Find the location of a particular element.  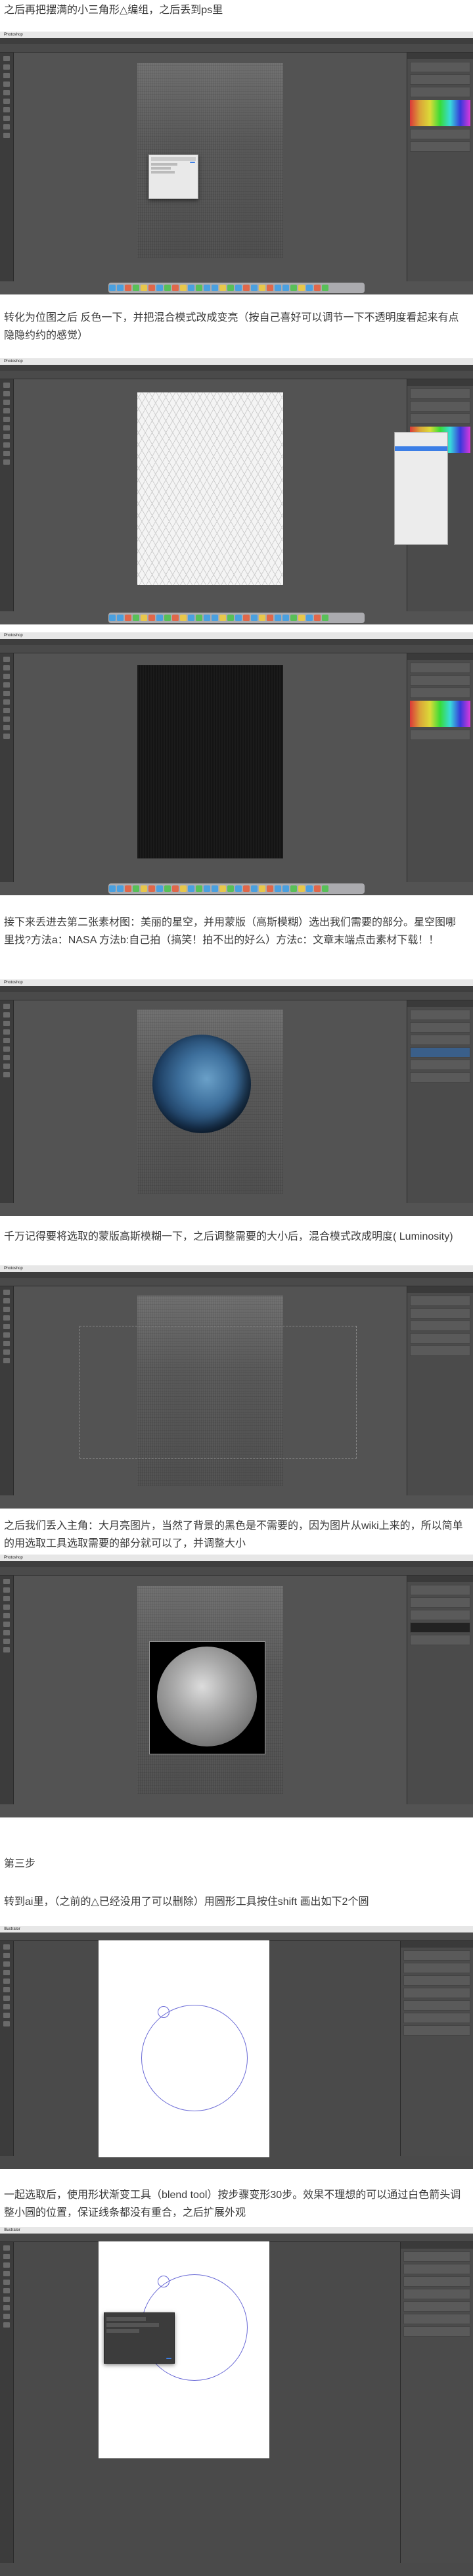

screenshot-ps-luminosity: Photoshop is located at coordinates (236, 1387).